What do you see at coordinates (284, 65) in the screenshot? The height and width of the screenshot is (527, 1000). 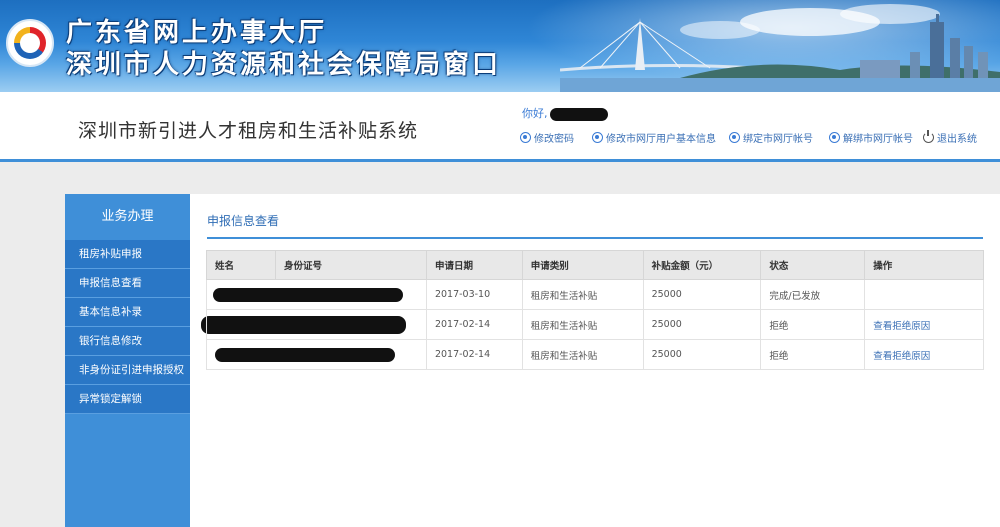 I see `banner-title-line2: 深圳市人力资源和社会保障局窗口` at bounding box center [284, 65].